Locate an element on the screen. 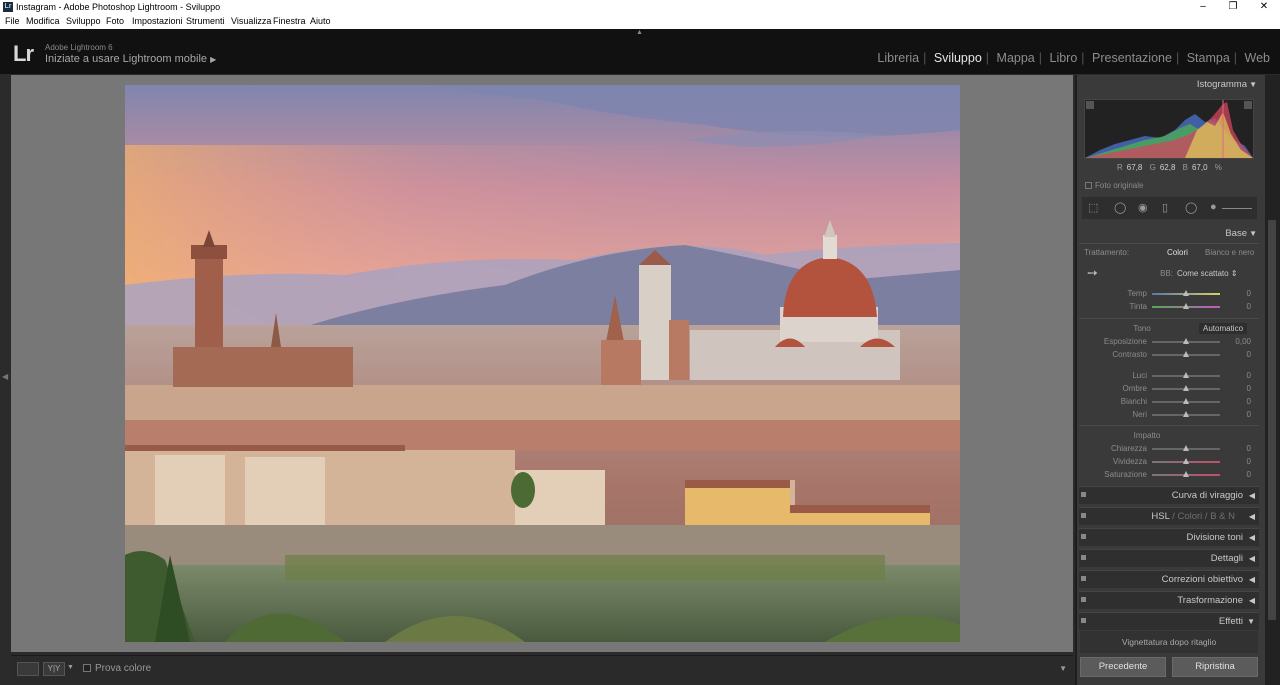 This screenshot has height=685, width=1280. spot-removal-icon: ◯ is located at coordinates (1120, 207).